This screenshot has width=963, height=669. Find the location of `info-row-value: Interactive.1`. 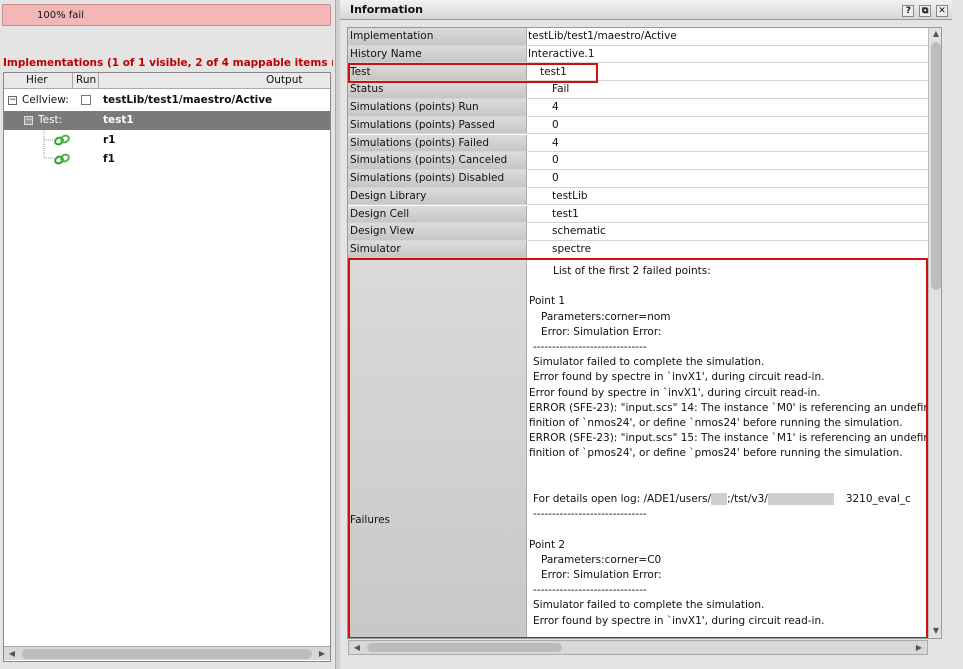

info-row-value: Interactive.1 is located at coordinates (561, 53).